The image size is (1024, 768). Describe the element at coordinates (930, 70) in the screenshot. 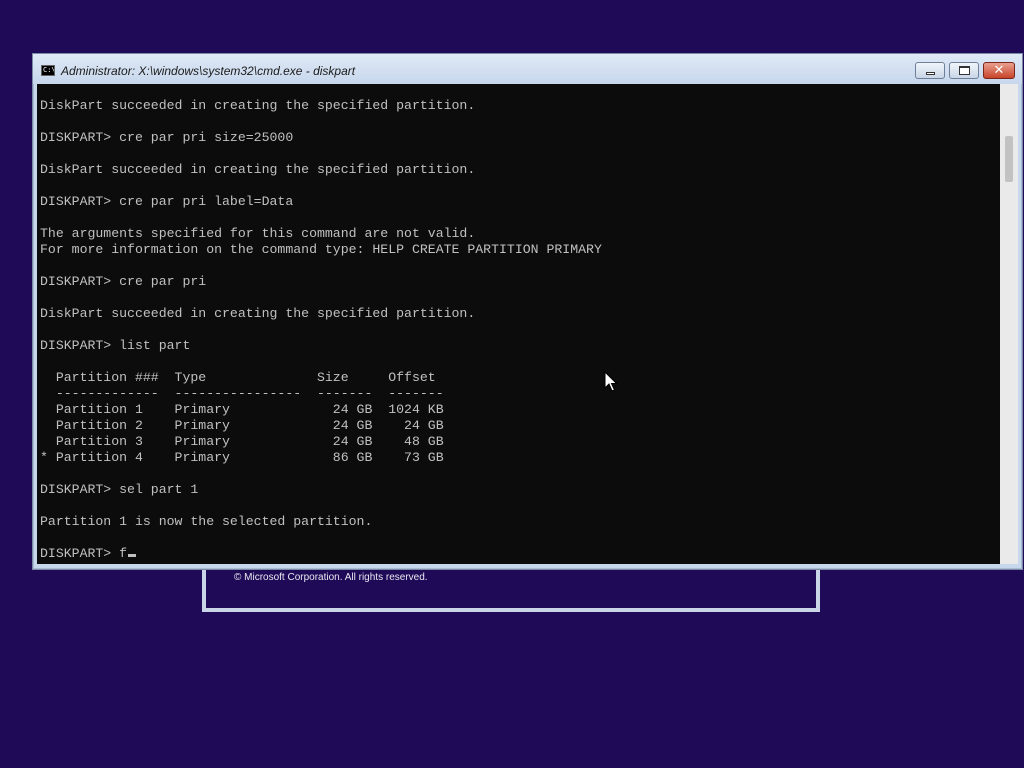

I see `minimize-button` at that location.